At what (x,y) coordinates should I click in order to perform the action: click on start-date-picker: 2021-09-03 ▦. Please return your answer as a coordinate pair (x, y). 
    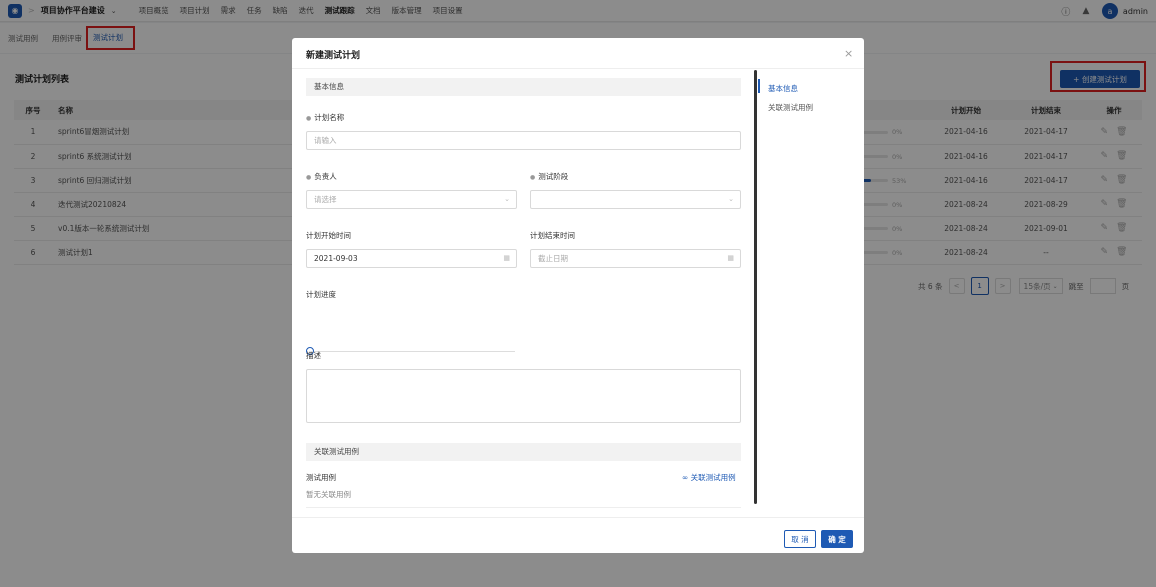
    Looking at the image, I should click on (411, 258).